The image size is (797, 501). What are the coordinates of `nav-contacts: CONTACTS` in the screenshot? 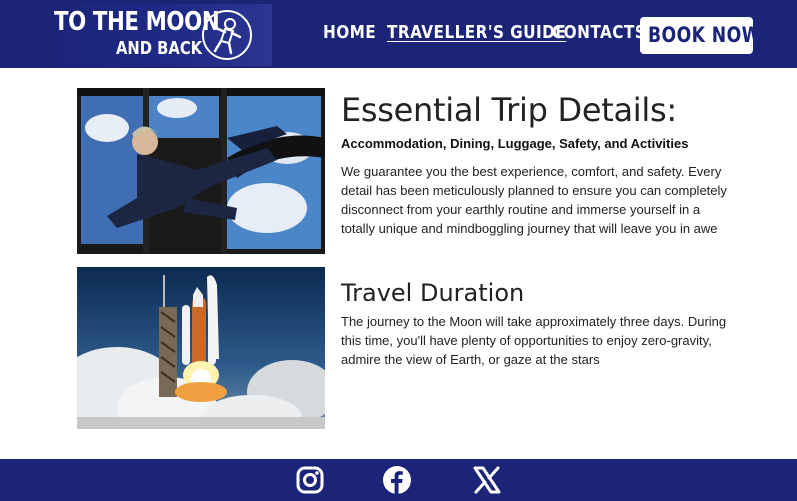 It's located at (599, 32).